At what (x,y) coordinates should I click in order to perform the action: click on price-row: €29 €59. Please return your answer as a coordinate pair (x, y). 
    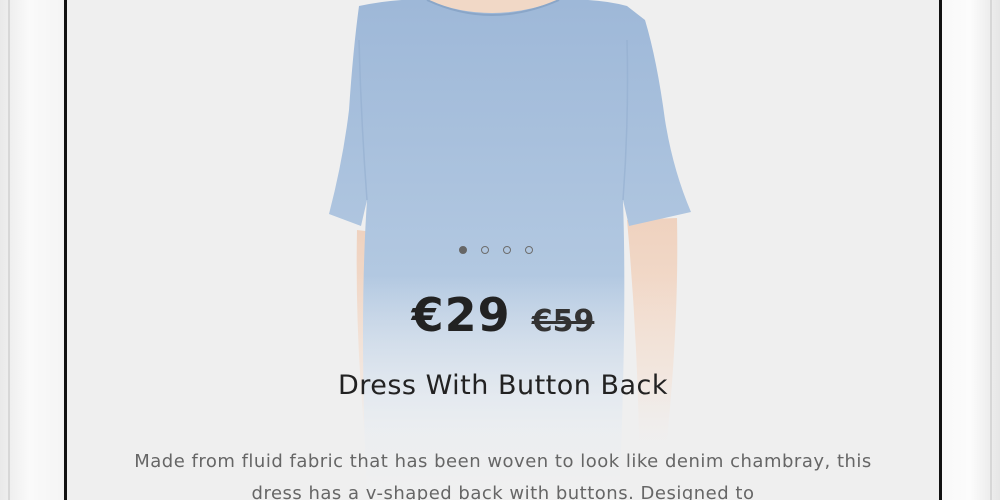
    Looking at the image, I should click on (503, 315).